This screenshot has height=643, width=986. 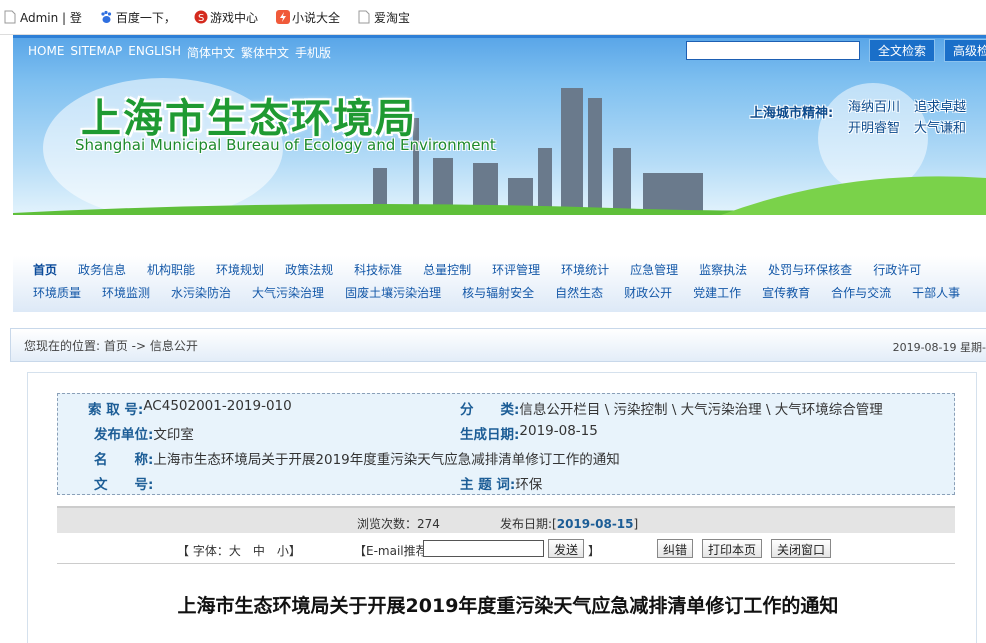 What do you see at coordinates (490, 410) in the screenshot?
I see `category-label: 分 类:` at bounding box center [490, 410].